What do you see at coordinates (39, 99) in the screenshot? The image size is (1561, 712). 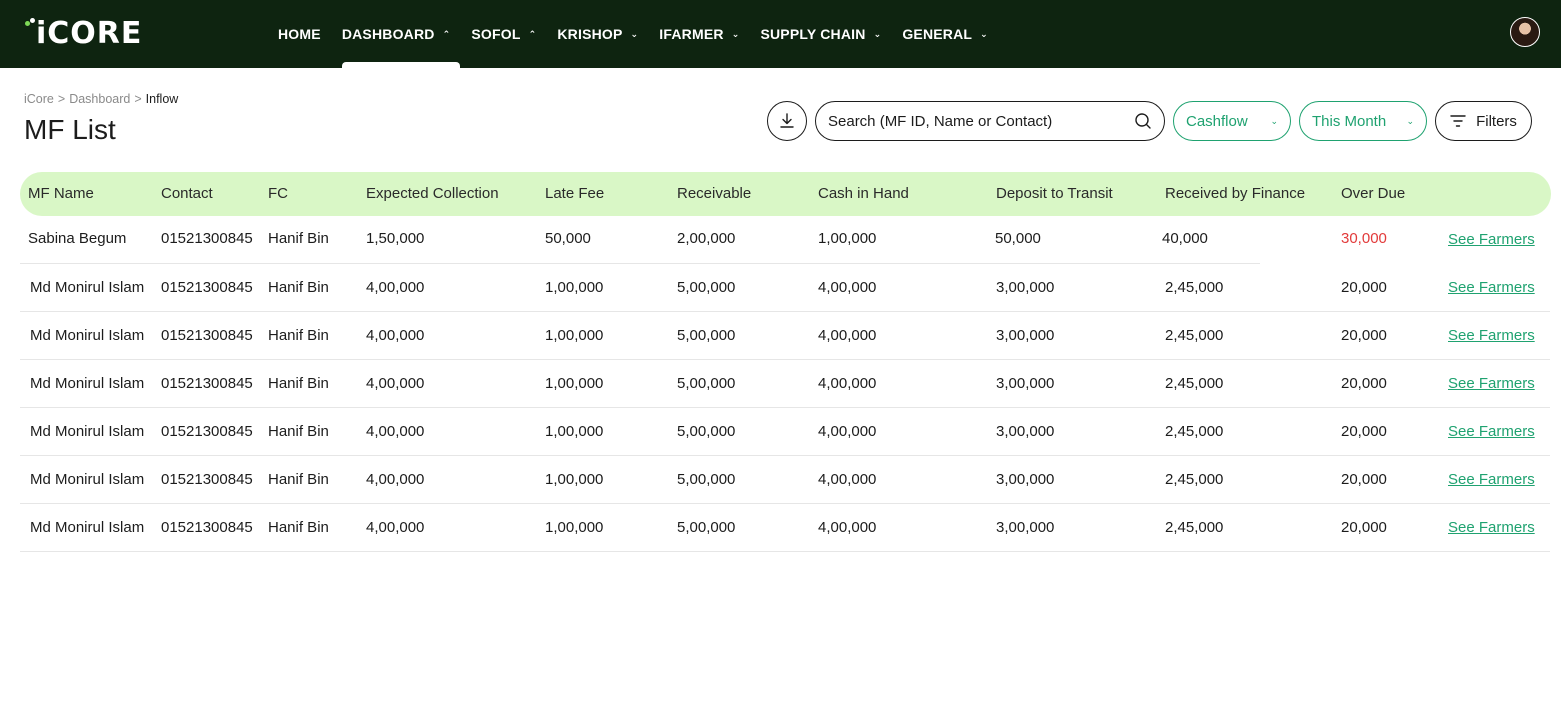 I see `breadcrumb-link: iCore` at bounding box center [39, 99].